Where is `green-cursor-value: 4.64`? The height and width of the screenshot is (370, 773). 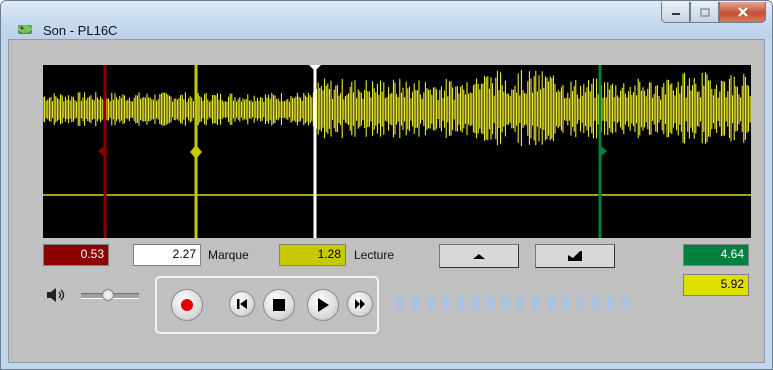
green-cursor-value: 4.64 is located at coordinates (716, 255).